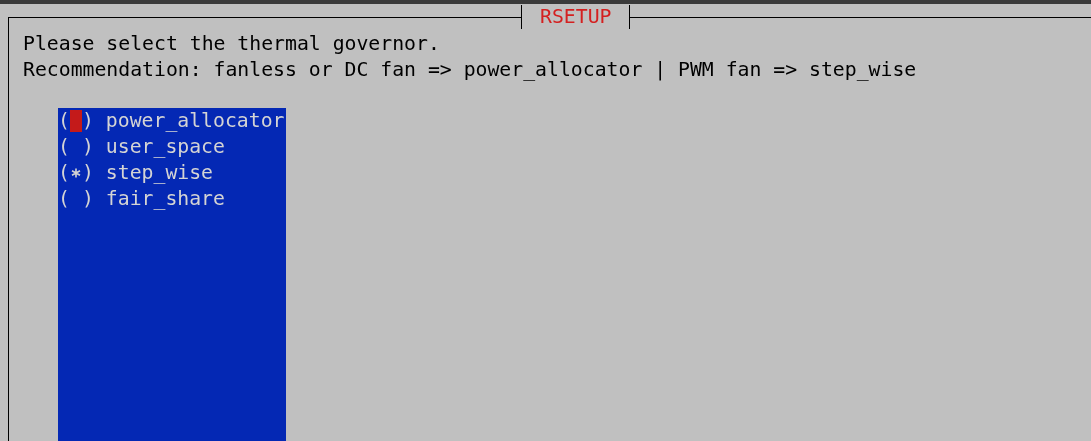 The image size is (1091, 441). Describe the element at coordinates (165, 199) in the screenshot. I see `option-label: fair_share` at that location.